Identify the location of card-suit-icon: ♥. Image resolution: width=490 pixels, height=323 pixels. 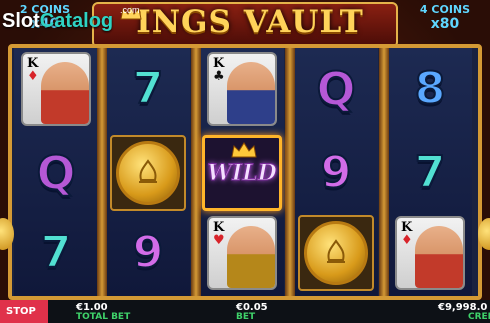
(219, 240).